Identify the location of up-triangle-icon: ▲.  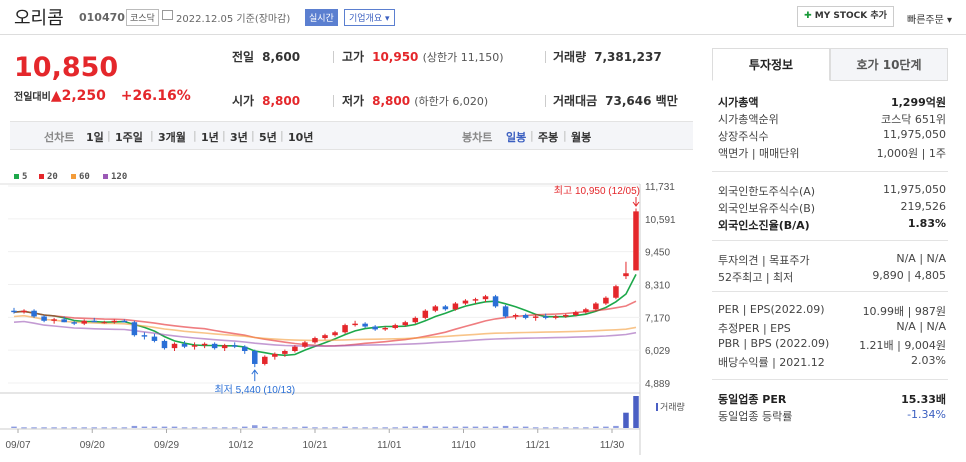
(56, 96).